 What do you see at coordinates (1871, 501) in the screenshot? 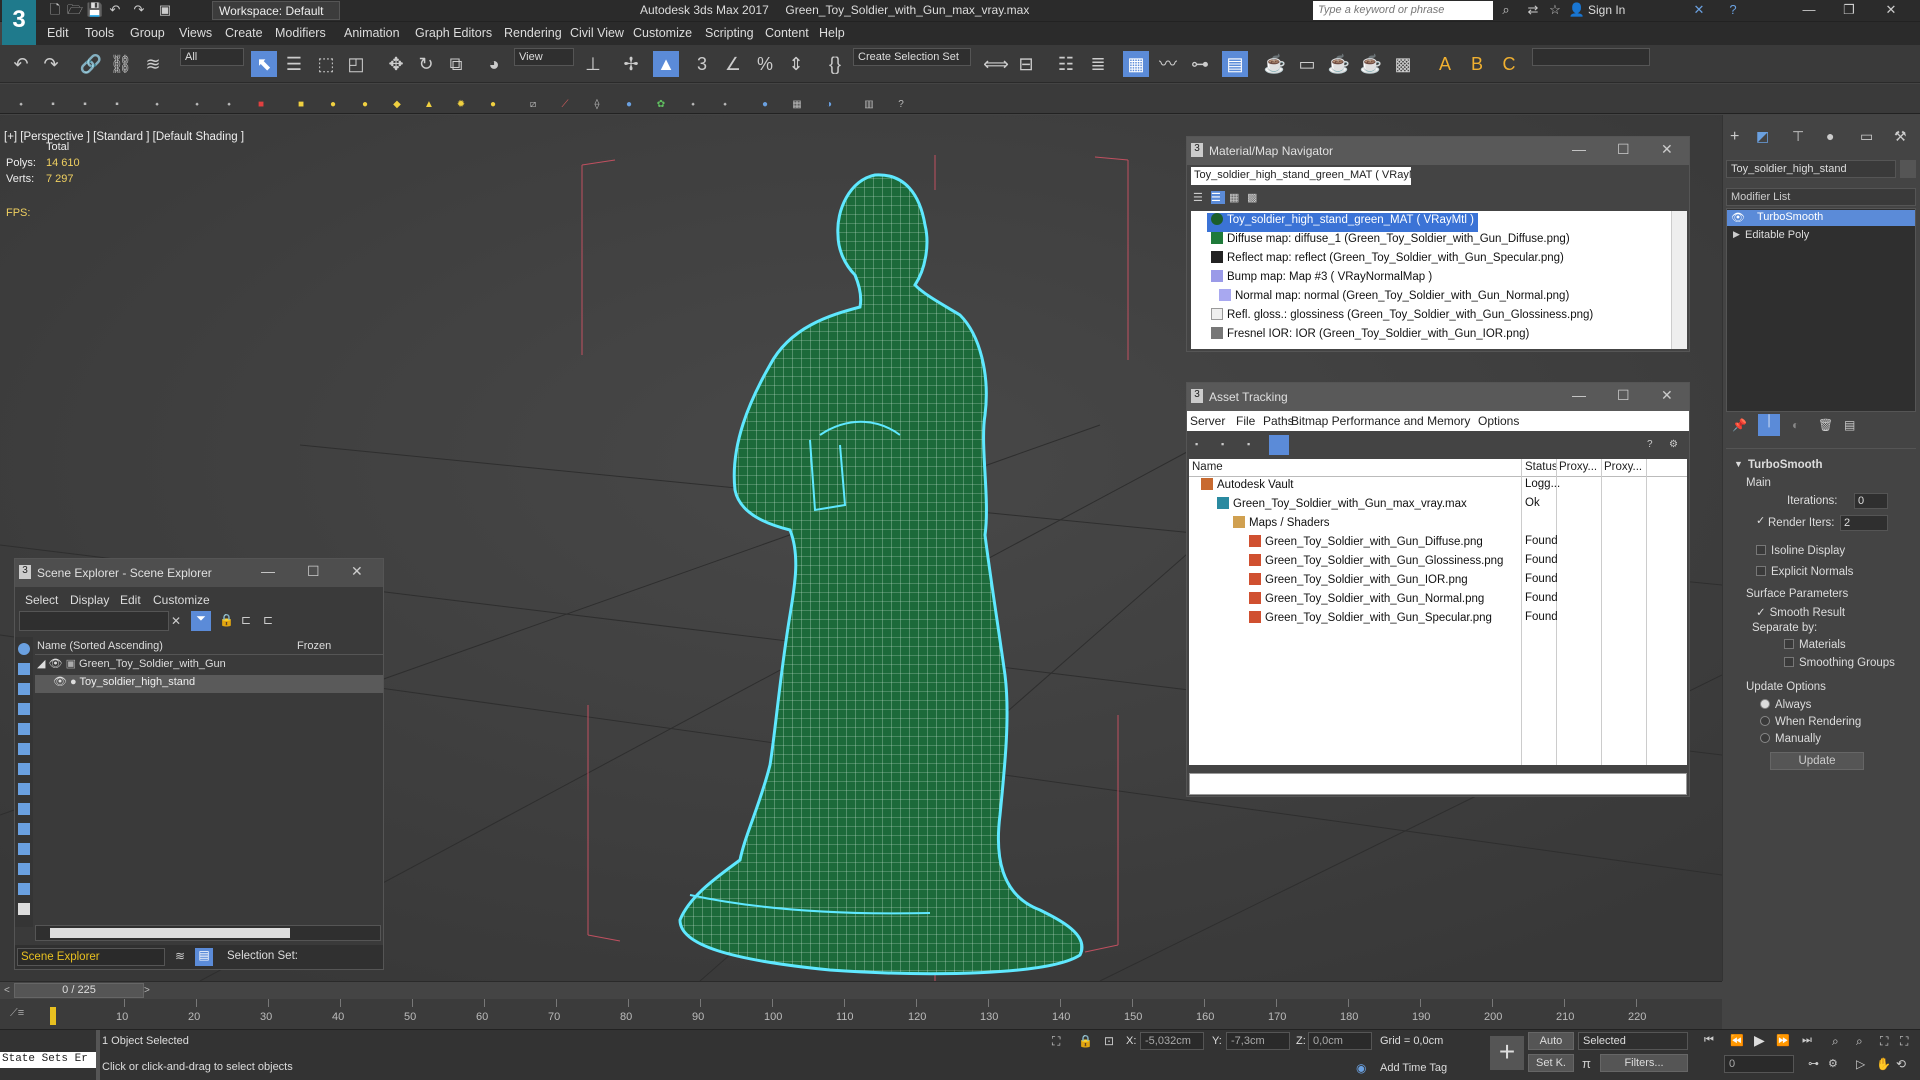
I see `iterations-spinner: 0` at bounding box center [1871, 501].